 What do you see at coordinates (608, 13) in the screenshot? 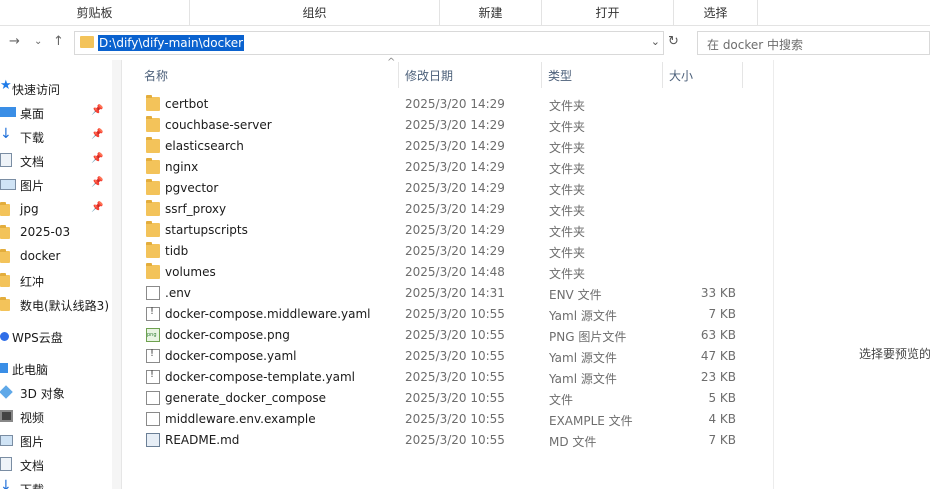
I see `ribbon-group-open: 打开` at bounding box center [608, 13].